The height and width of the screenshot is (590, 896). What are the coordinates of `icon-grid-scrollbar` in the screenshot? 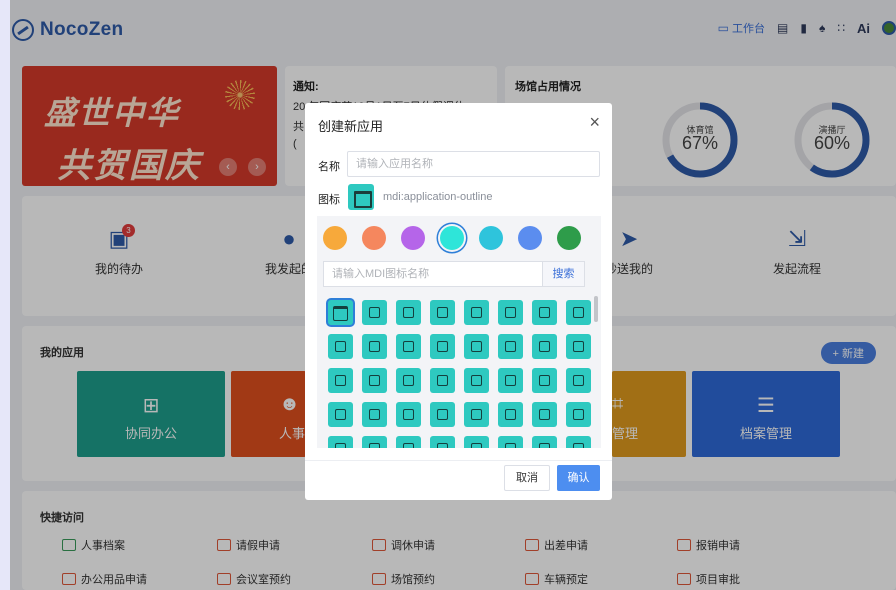 It's located at (596, 309).